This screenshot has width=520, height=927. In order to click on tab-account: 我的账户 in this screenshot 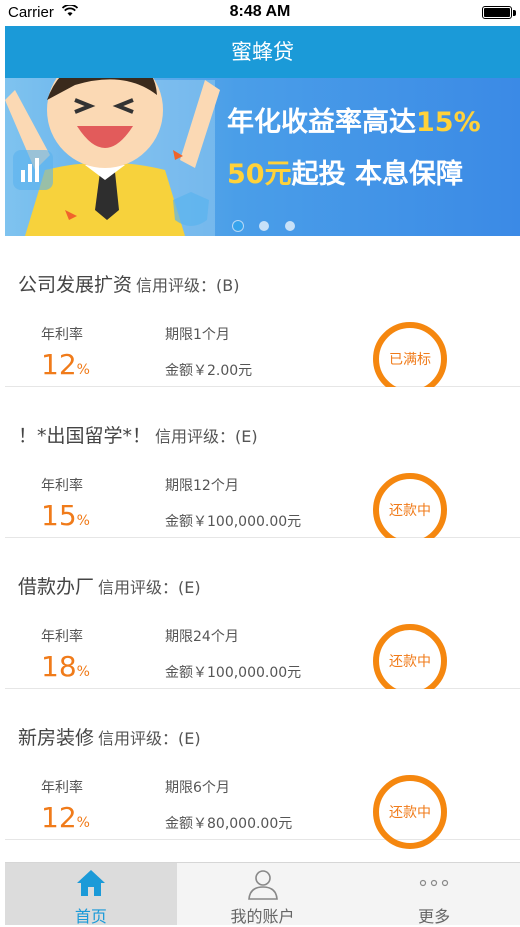, I will do `click(263, 894)`.